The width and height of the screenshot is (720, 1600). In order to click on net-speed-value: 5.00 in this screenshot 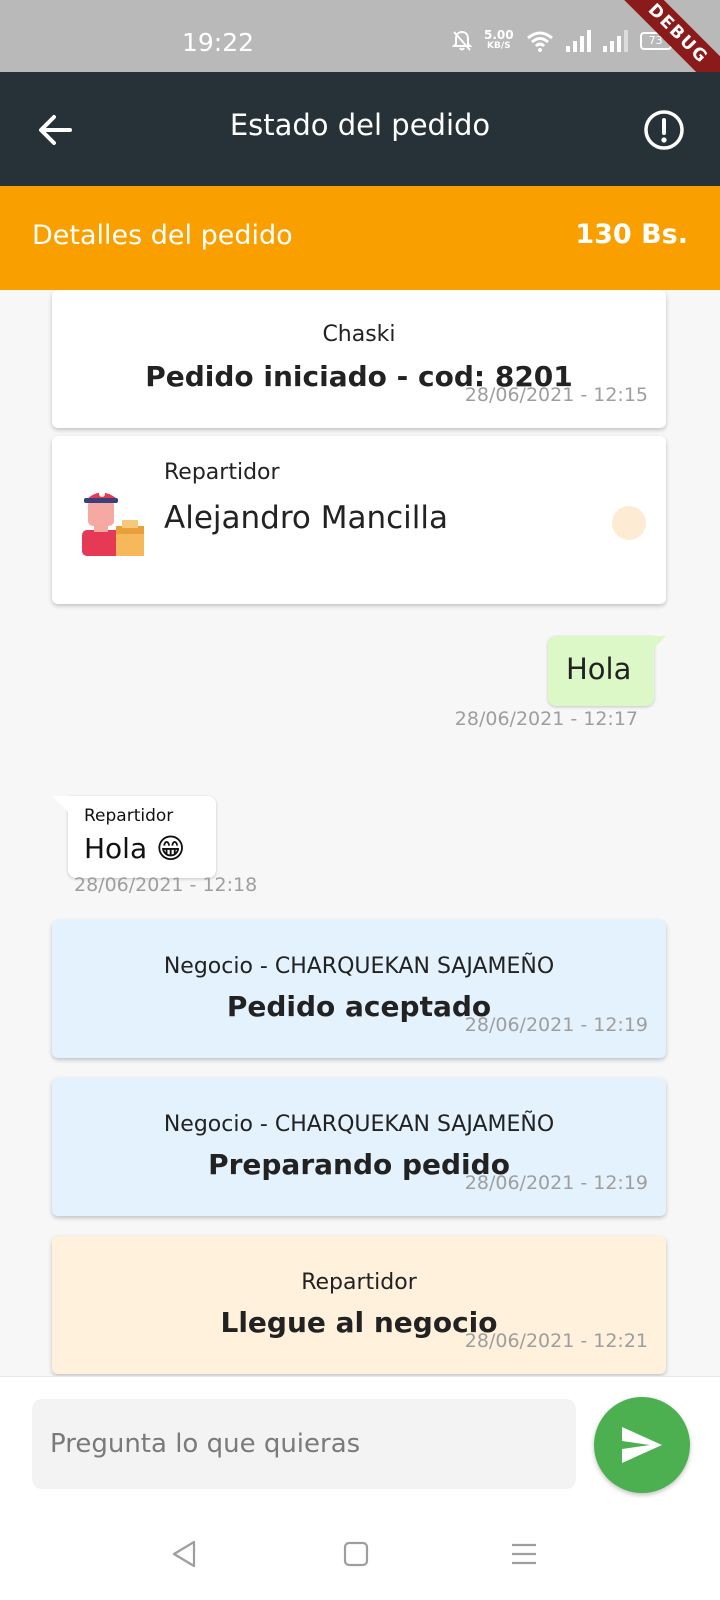, I will do `click(499, 35)`.